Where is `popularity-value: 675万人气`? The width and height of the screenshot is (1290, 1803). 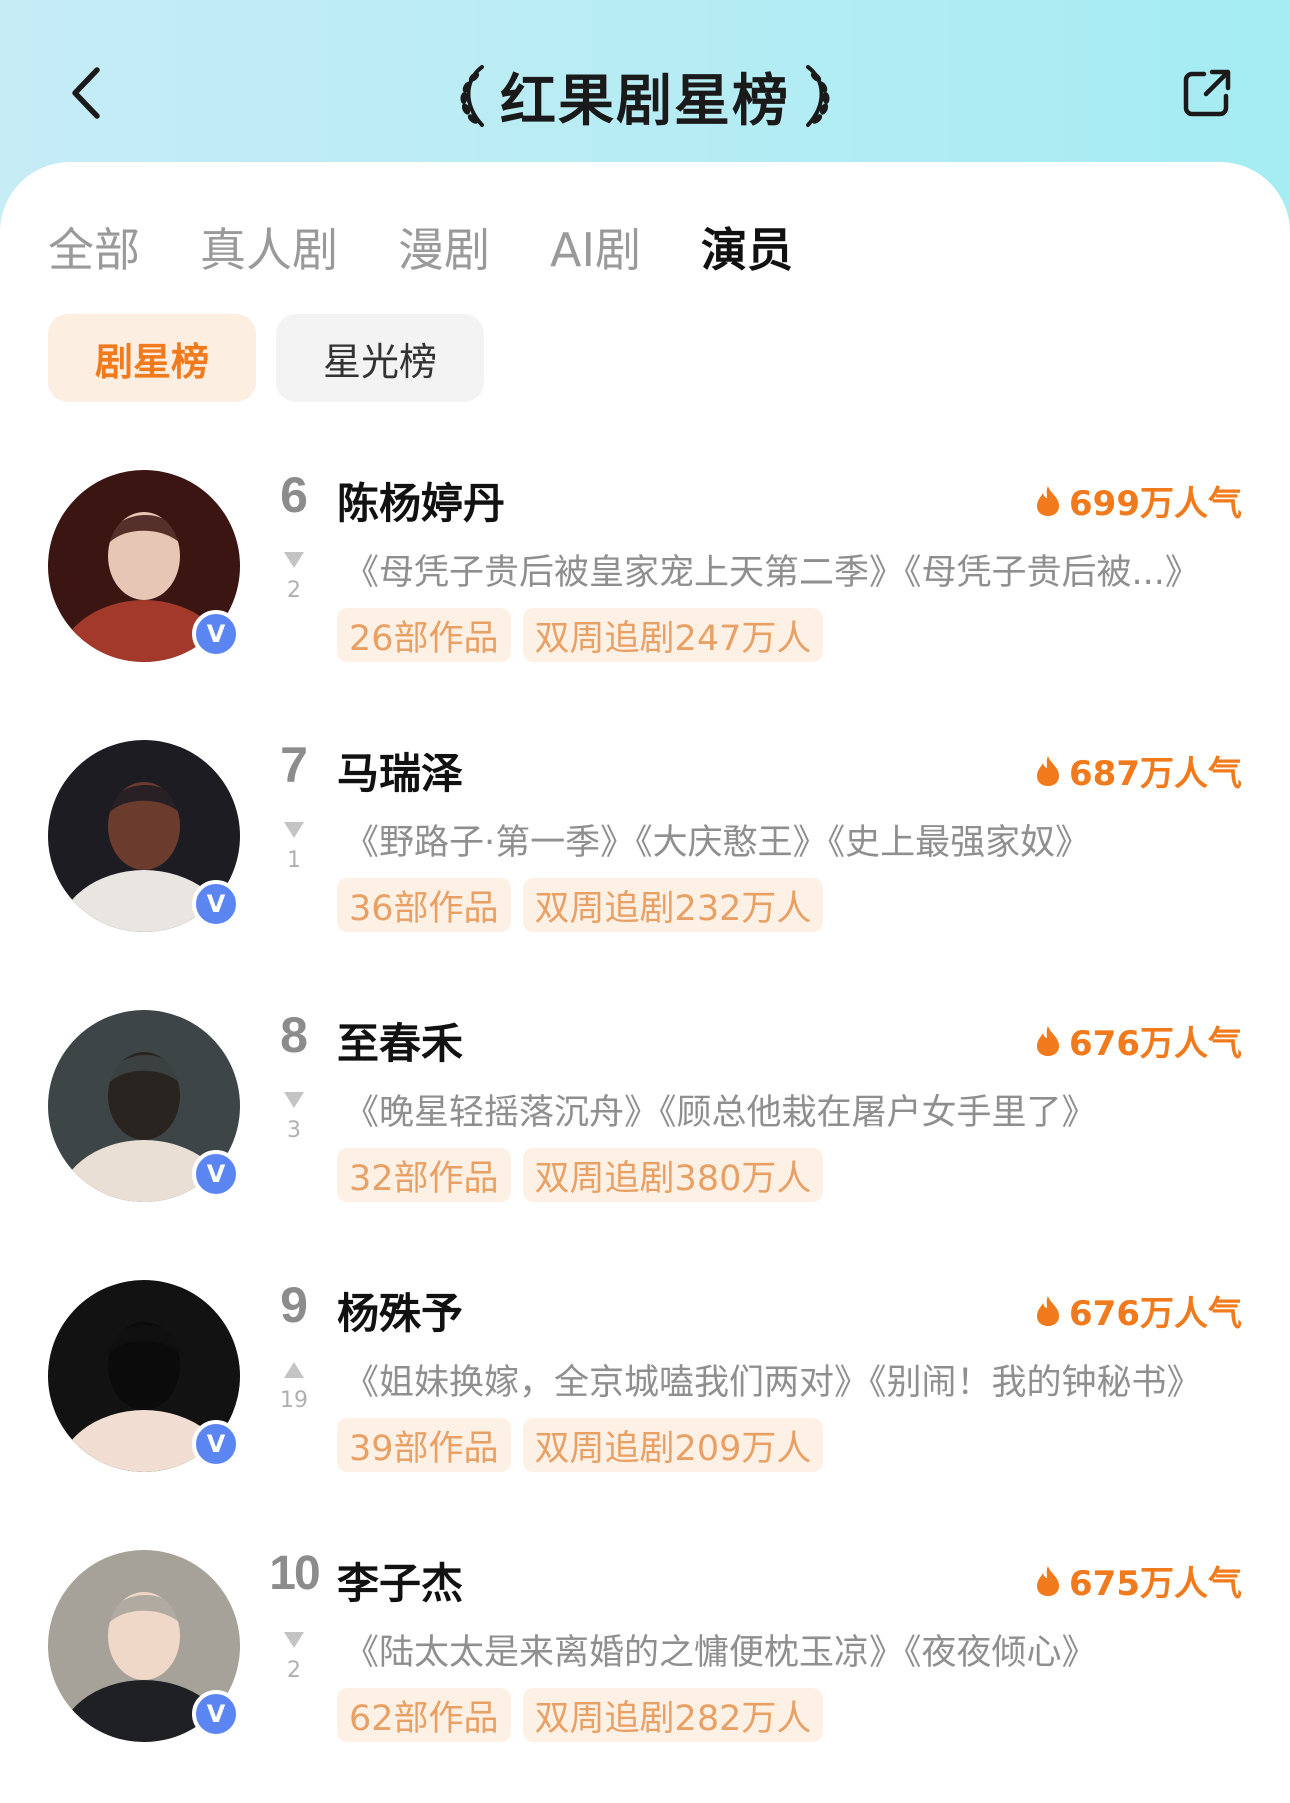 popularity-value: 675万人气 is located at coordinates (1155, 1584).